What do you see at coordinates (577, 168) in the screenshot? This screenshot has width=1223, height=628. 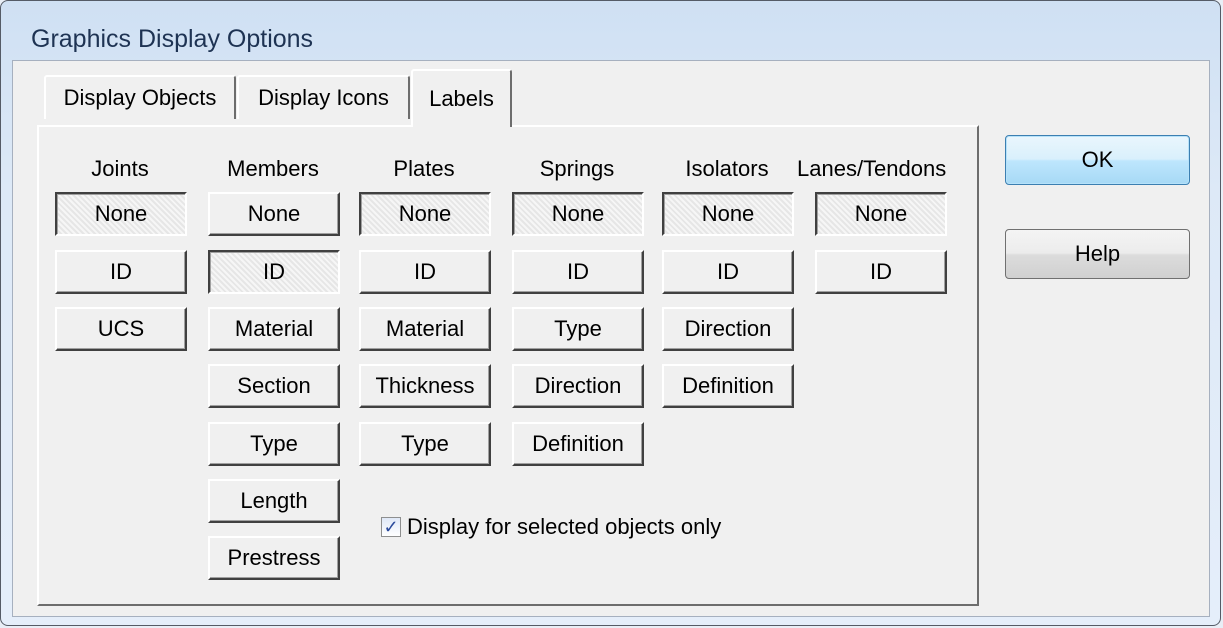 I see `column-heading-springs: Springs` at bounding box center [577, 168].